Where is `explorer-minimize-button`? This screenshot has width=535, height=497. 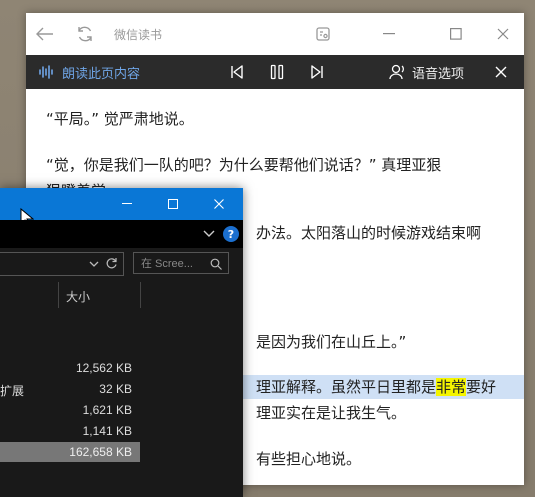 explorer-minimize-button is located at coordinates (127, 204).